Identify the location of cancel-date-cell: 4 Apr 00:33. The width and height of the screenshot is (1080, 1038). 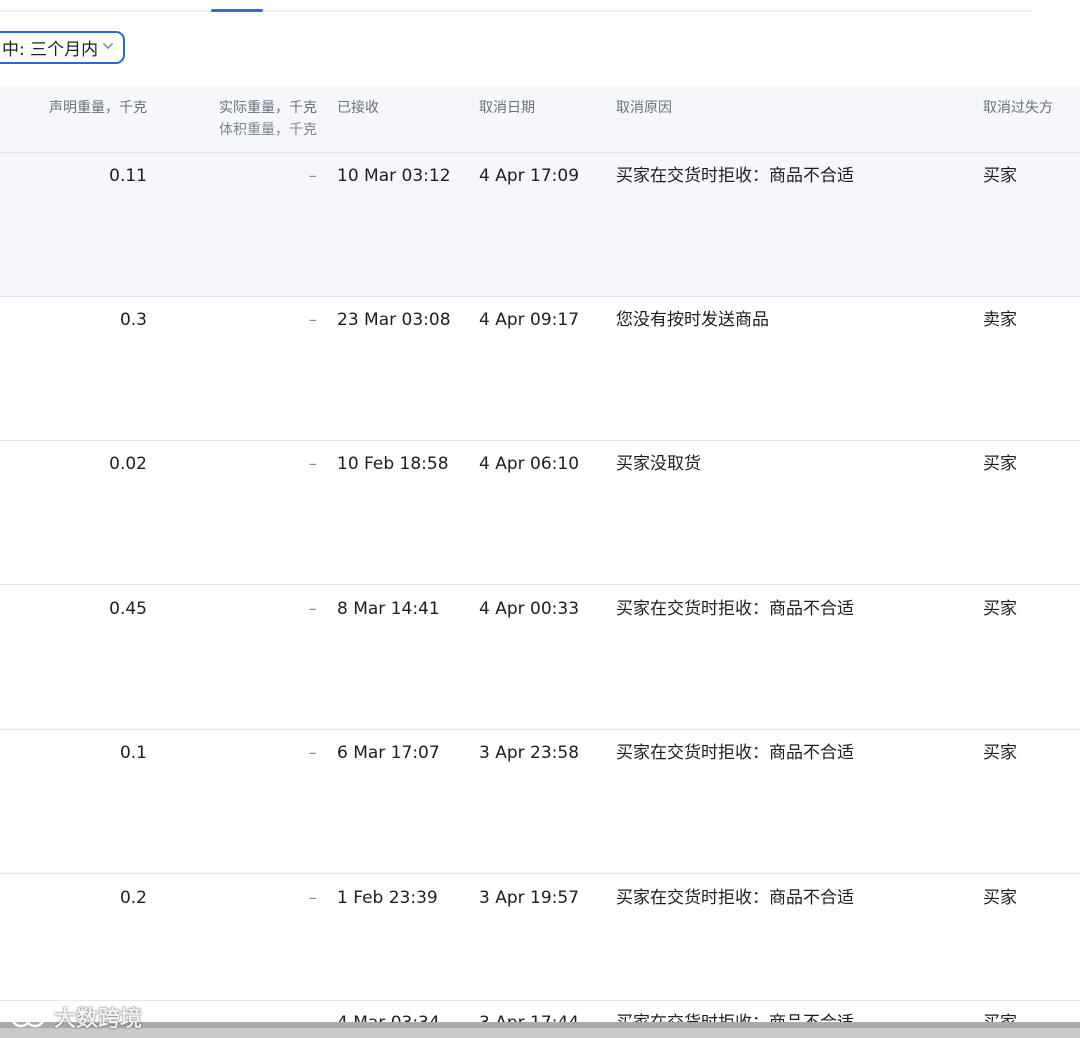
(529, 609).